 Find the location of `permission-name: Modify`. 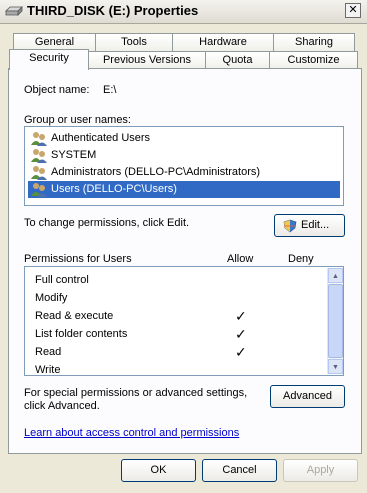

permission-name: Modify is located at coordinates (51, 298).